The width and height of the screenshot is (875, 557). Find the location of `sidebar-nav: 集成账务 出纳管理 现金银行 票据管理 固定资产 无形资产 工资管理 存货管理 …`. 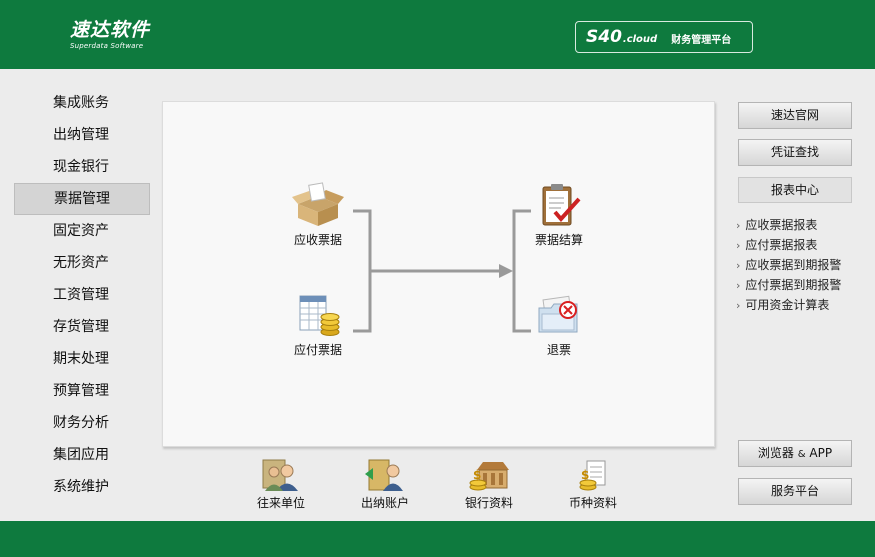

sidebar-nav: 集成账务 出纳管理 现金银行 票据管理 固定资产 无形资产 工资管理 存货管理 … is located at coordinates (82, 295).